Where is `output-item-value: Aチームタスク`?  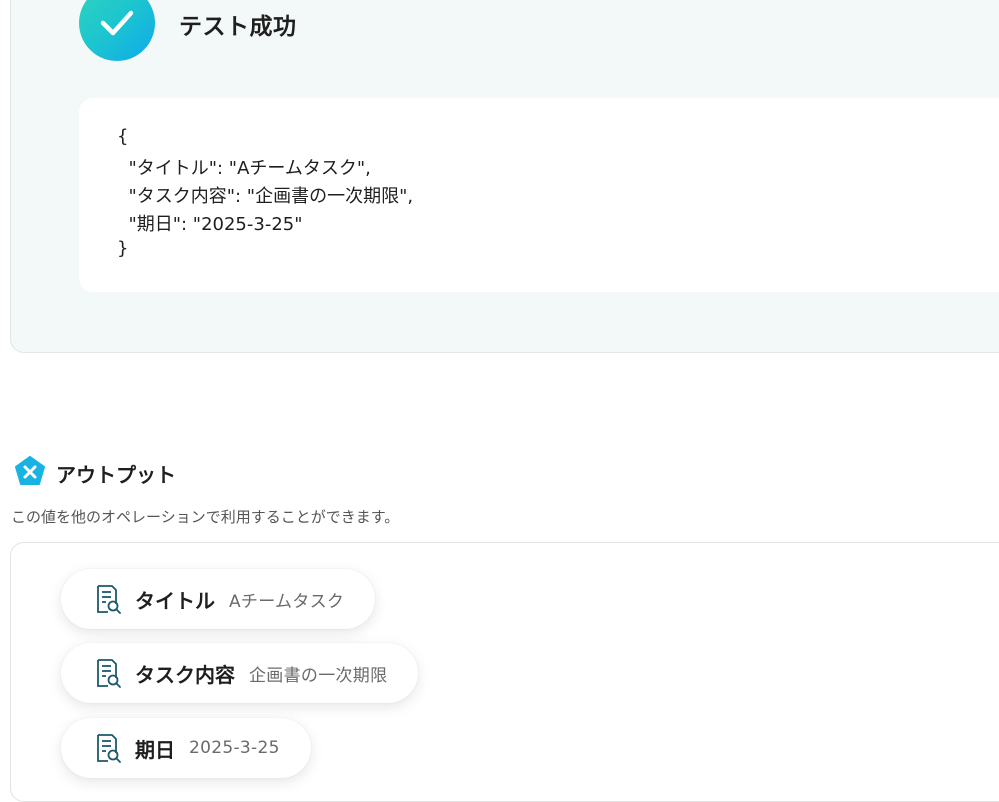
output-item-value: Aチームタスク is located at coordinates (287, 601).